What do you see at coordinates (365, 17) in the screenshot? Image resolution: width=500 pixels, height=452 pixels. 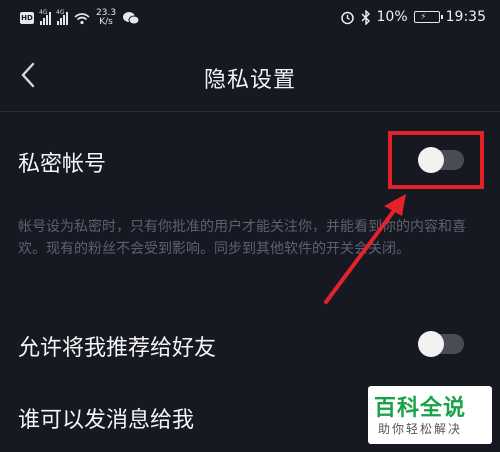 I see `bluetooth-icon` at bounding box center [365, 17].